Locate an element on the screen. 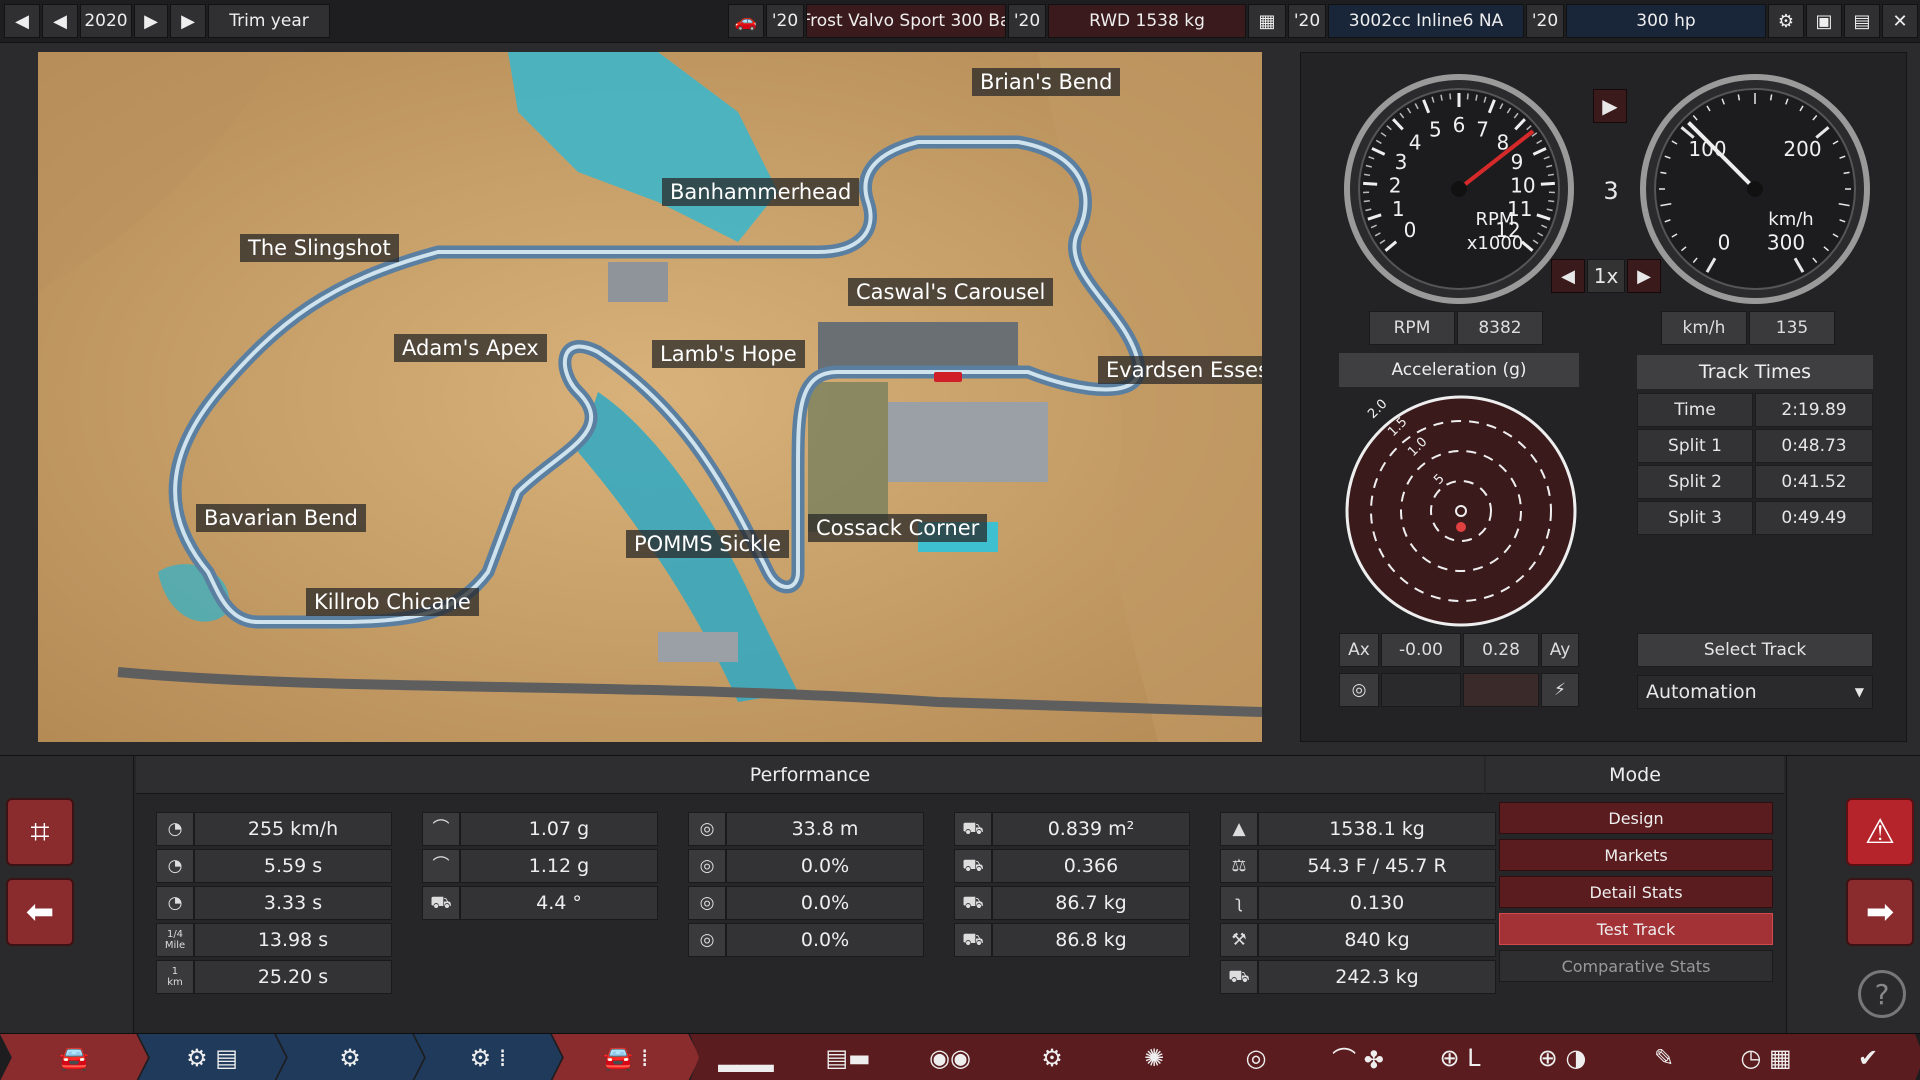  track-view-icon: ⌗ is located at coordinates (40, 832).